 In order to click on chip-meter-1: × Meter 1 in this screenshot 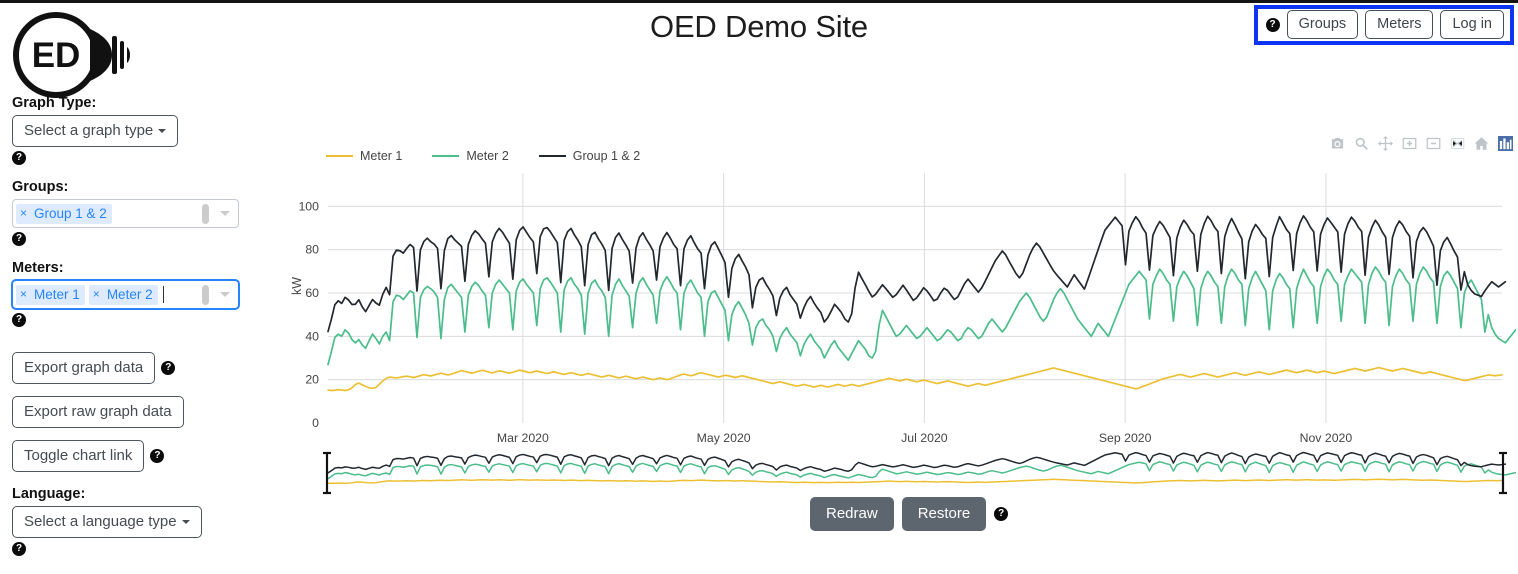, I will do `click(50, 294)`.